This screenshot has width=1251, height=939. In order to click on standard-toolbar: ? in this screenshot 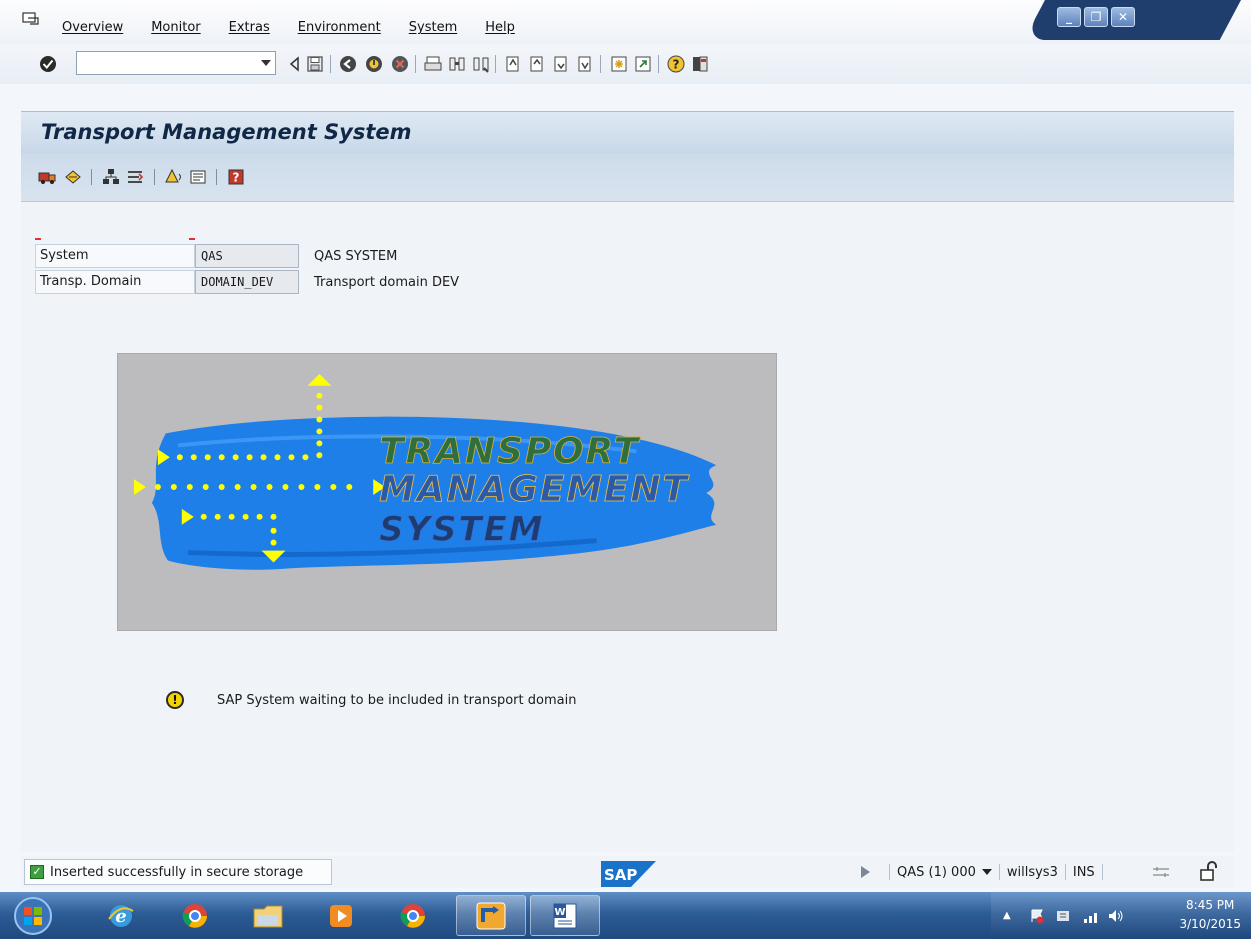, I will do `click(625, 64)`.